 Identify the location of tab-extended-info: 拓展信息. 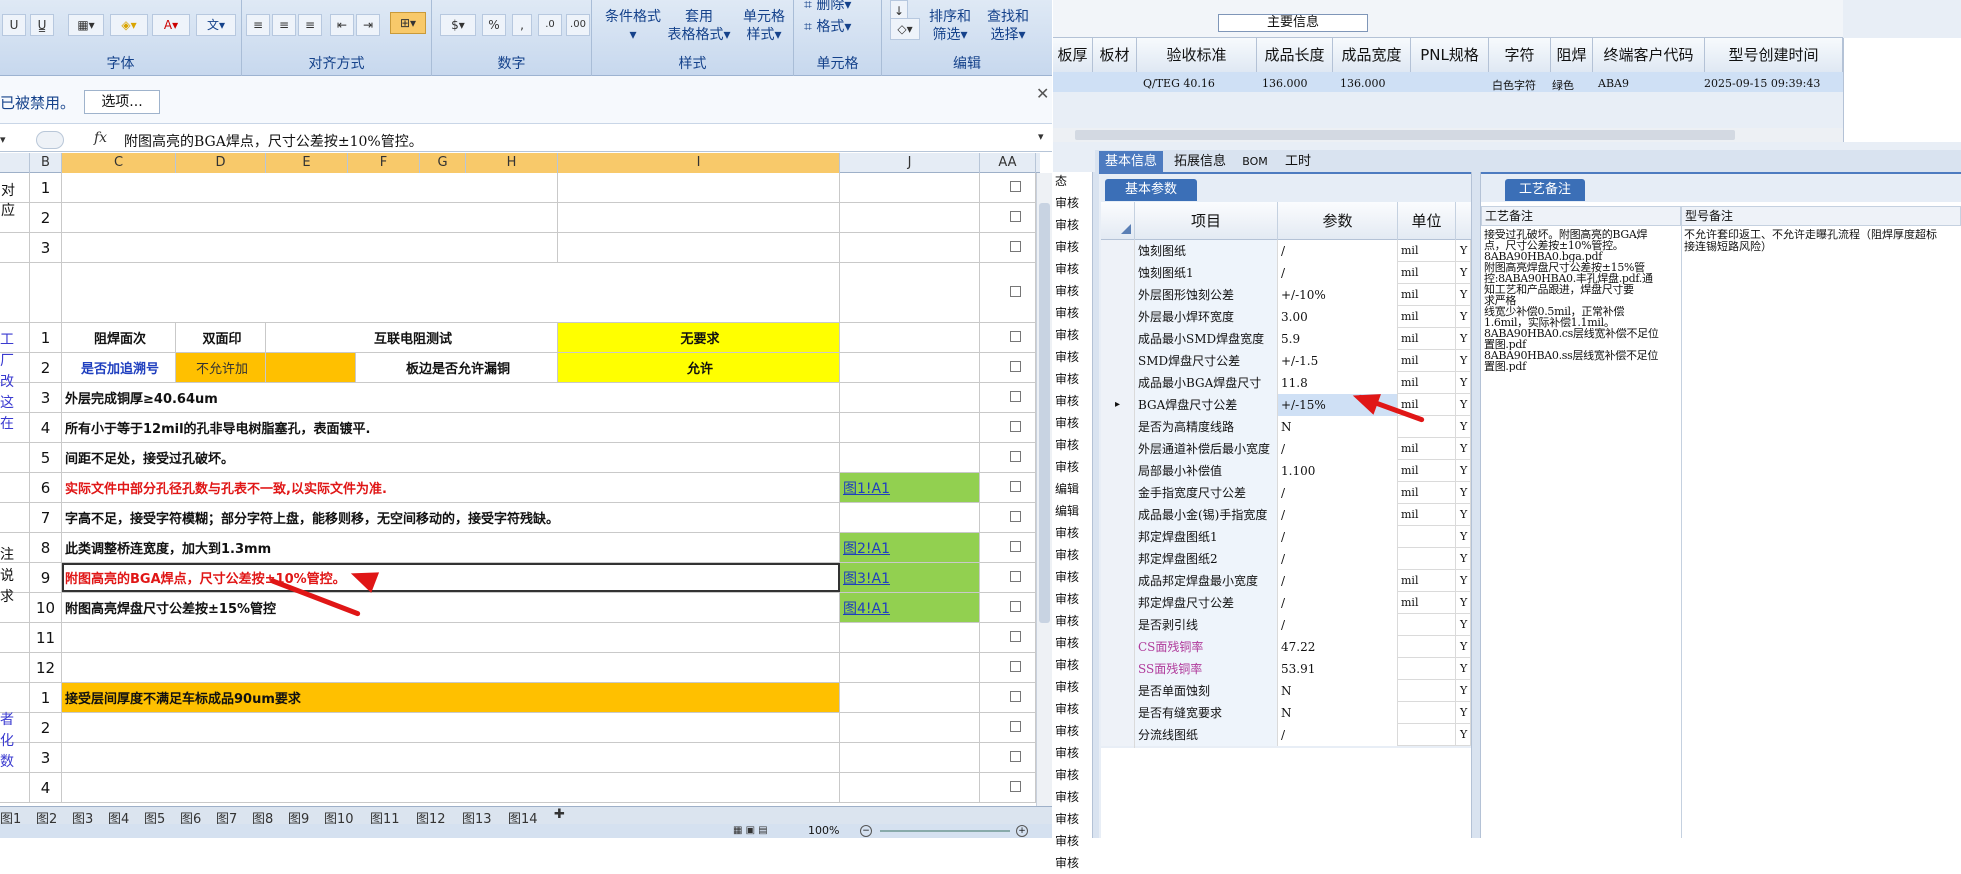
(1200, 162).